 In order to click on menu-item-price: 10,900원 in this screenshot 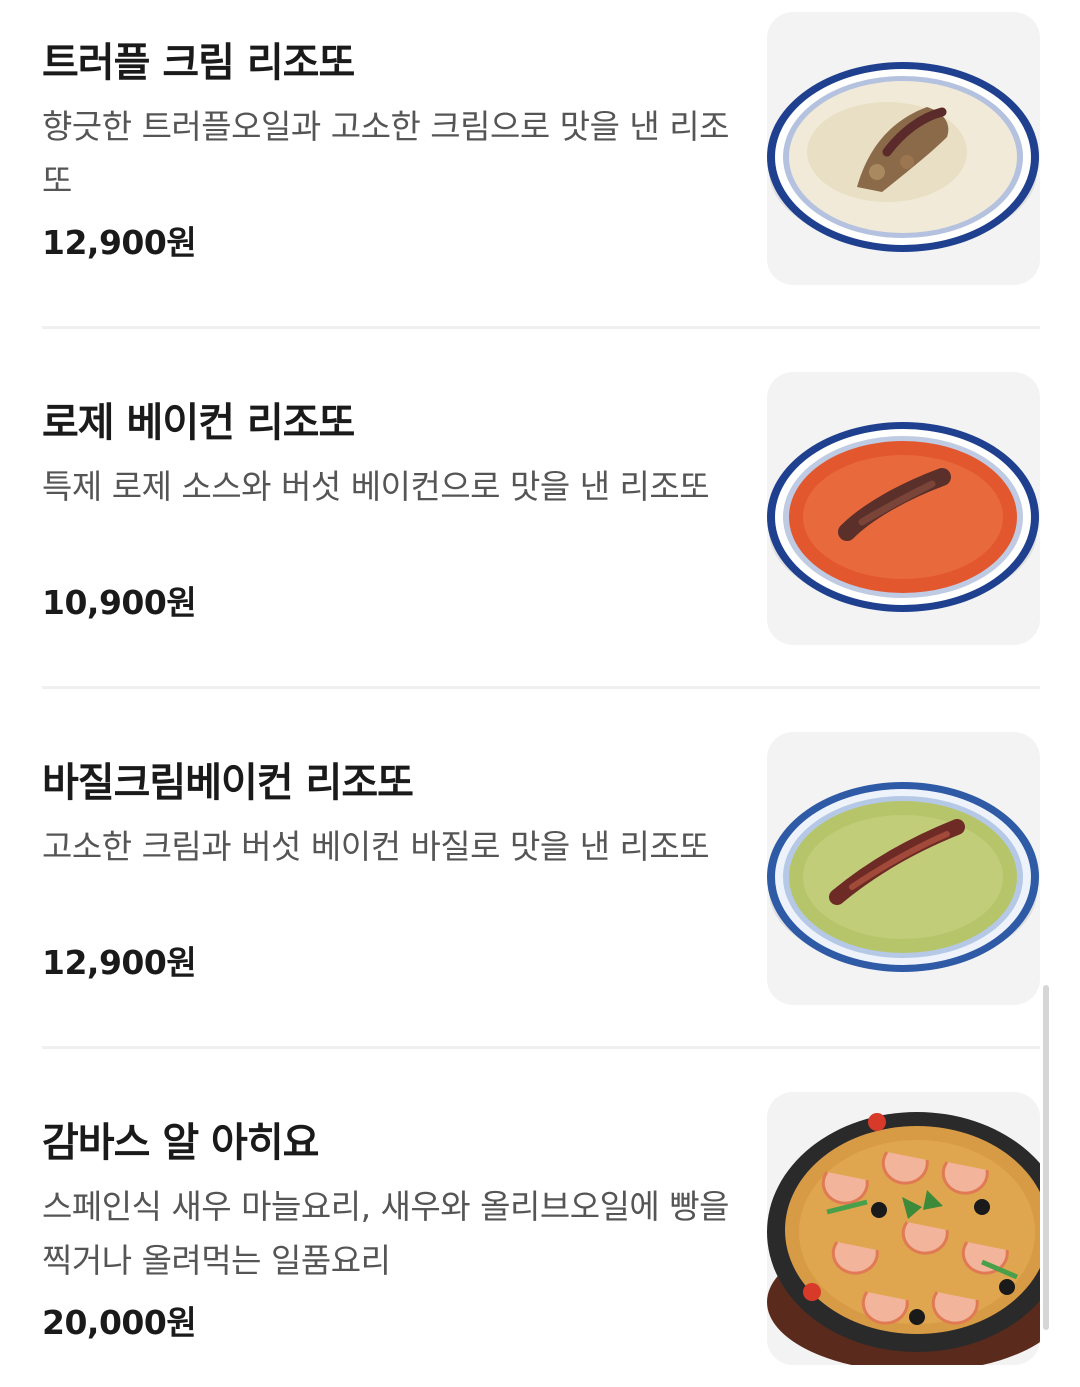, I will do `click(119, 602)`.